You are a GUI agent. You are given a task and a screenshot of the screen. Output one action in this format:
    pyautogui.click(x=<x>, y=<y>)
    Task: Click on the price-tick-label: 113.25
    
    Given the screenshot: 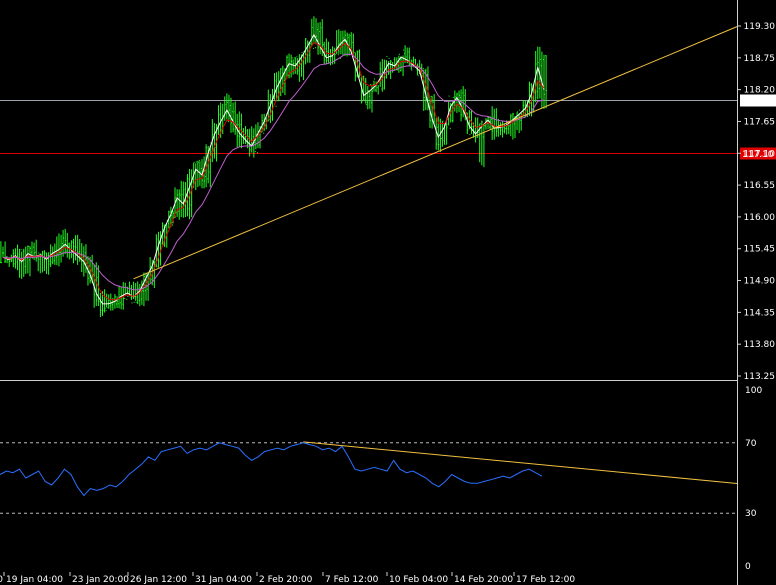 What is the action you would take?
    pyautogui.click(x=760, y=377)
    